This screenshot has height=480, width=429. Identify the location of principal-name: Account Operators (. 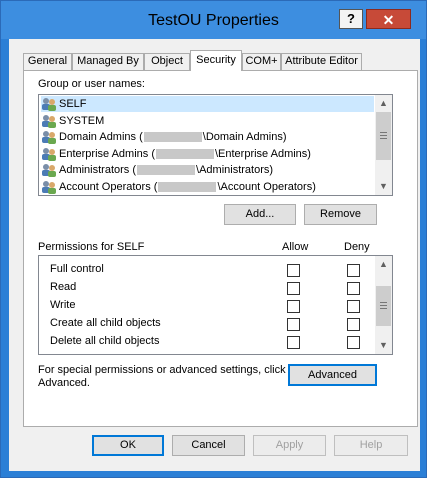
(108, 186).